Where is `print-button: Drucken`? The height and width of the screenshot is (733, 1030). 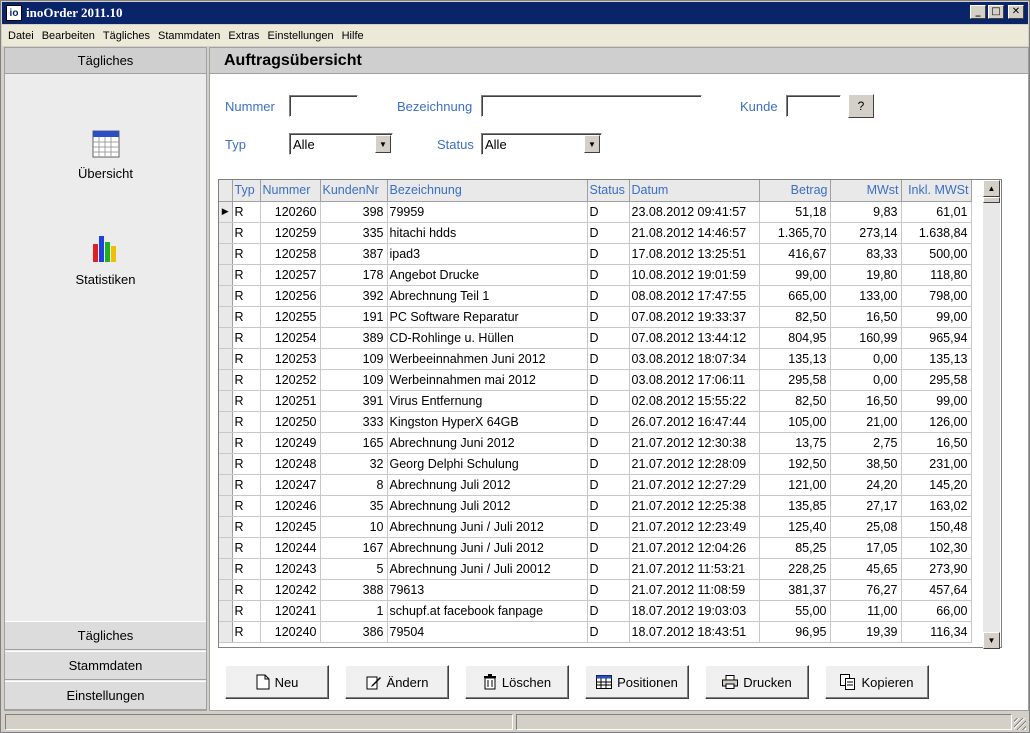
print-button: Drucken is located at coordinates (757, 682).